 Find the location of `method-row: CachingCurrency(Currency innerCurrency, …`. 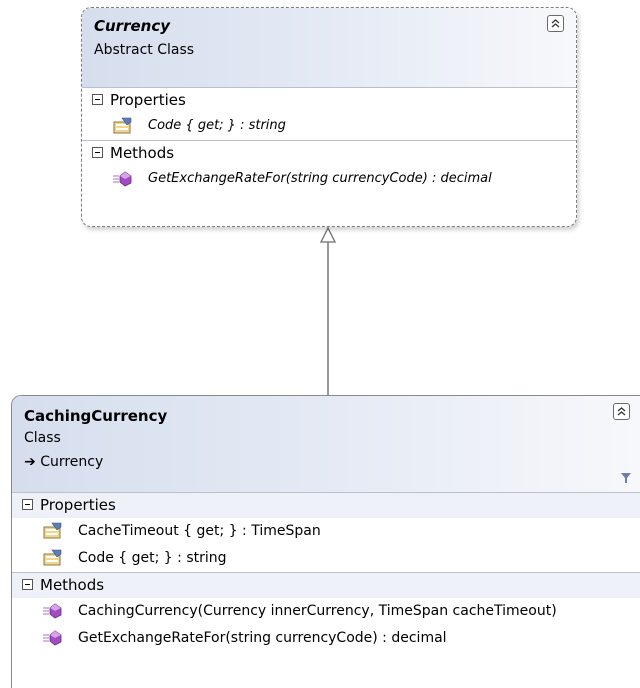

method-row: CachingCurrency(Currency innerCurrency, … is located at coordinates (326, 611).